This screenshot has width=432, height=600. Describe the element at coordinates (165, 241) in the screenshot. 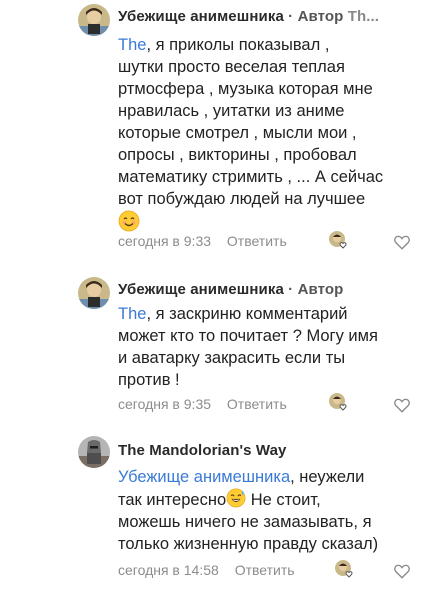

I see `comment-time: сегодня в 9:33` at that location.